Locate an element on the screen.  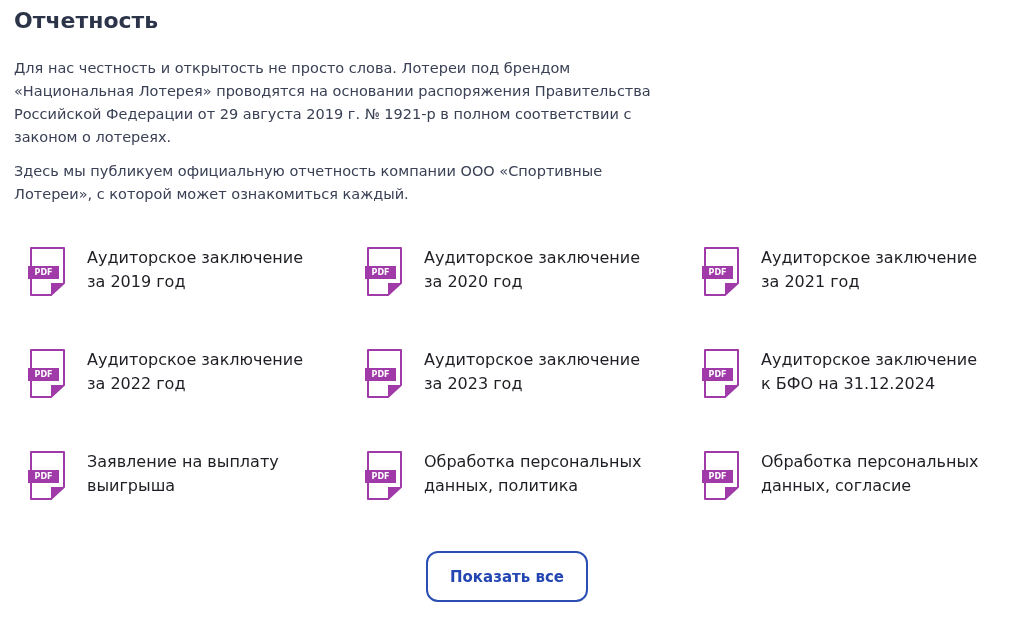
document-link: Обработка персональных данных, согласие is located at coordinates (870, 473).